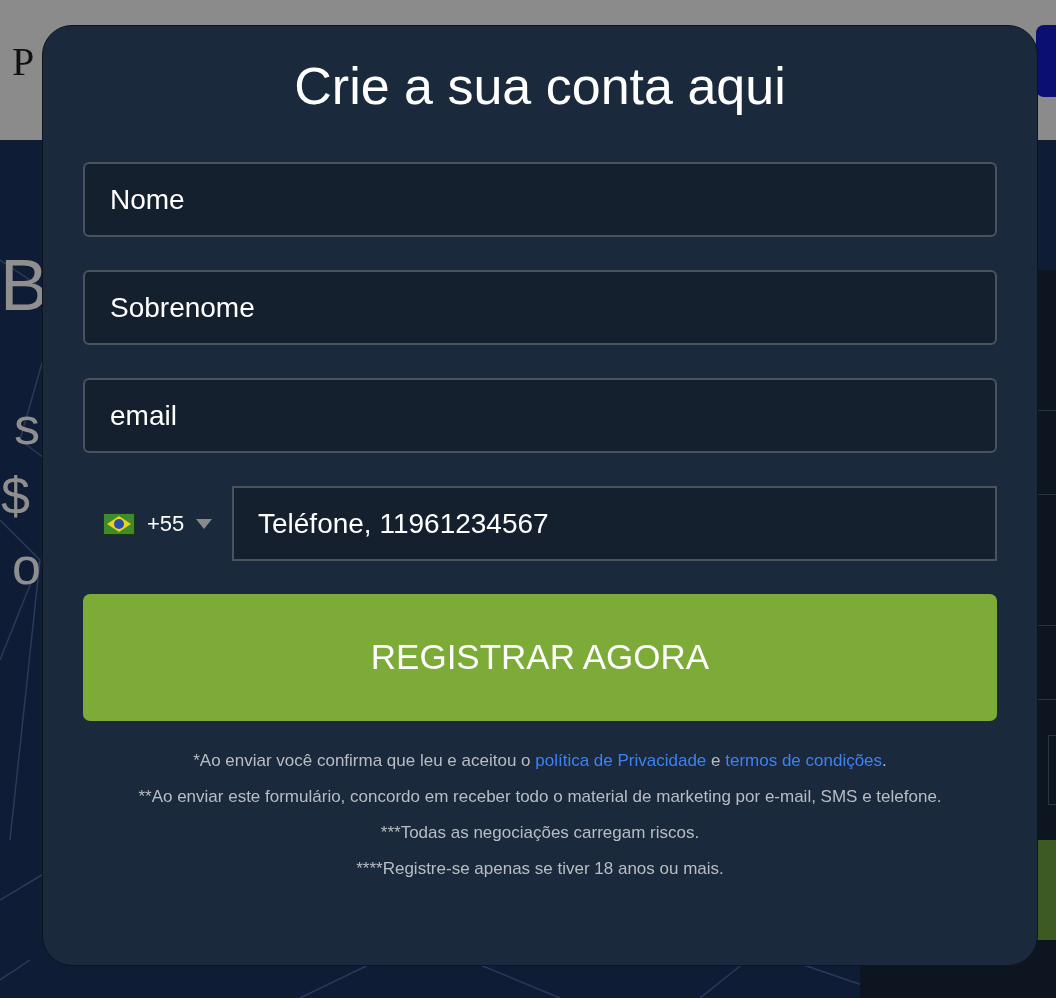 This screenshot has width=1056, height=998. Describe the element at coordinates (26, 566) in the screenshot. I see `hero-text: o` at that location.